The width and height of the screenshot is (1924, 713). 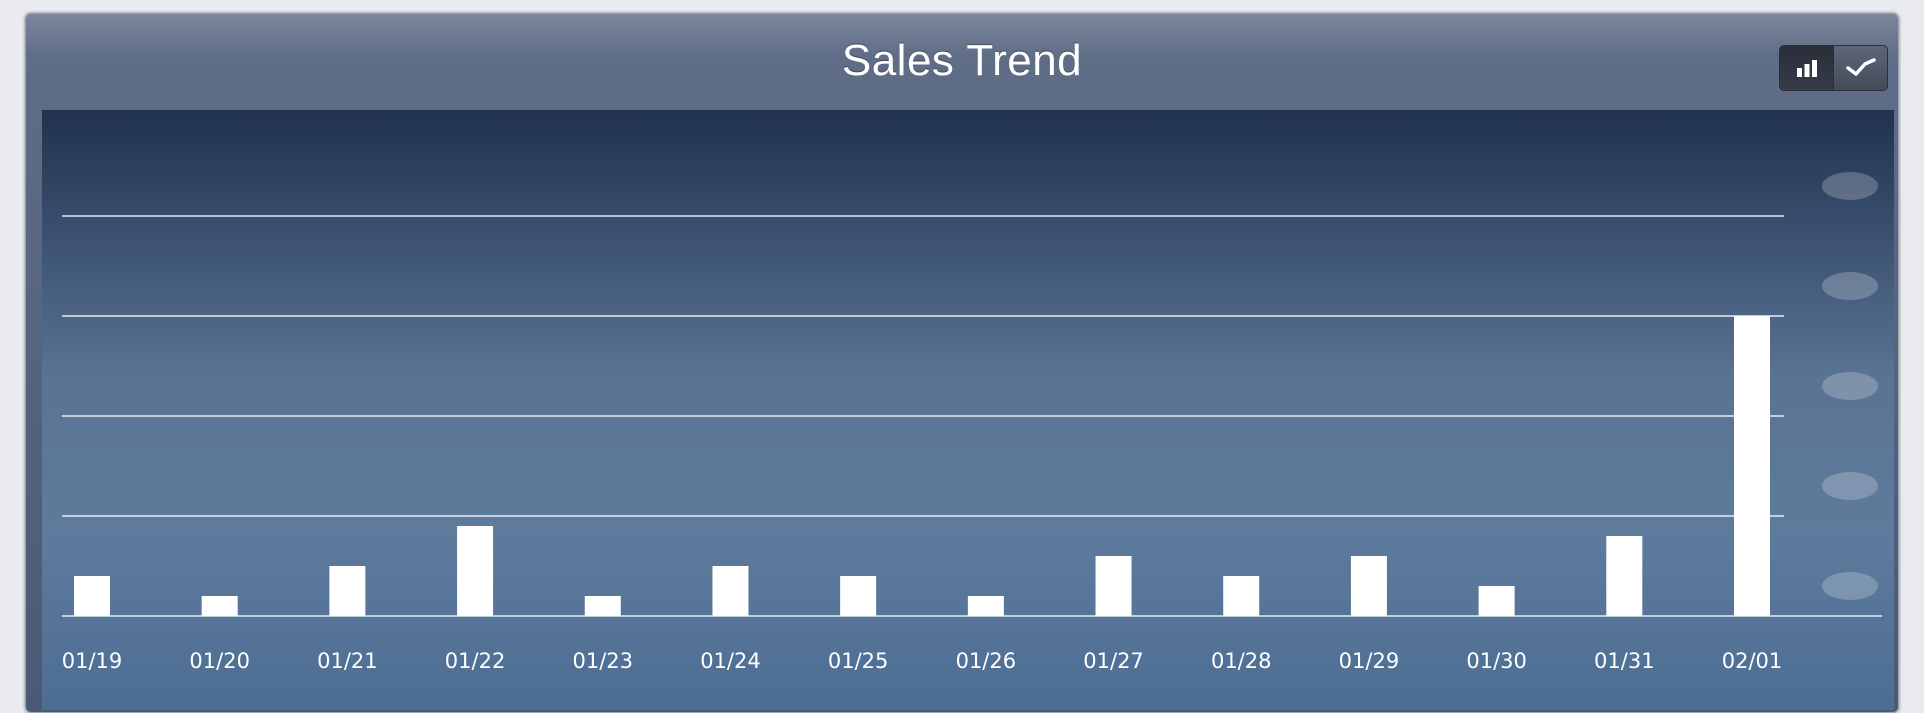 I want to click on x-tick-label: 01/29, so click(x=1369, y=661).